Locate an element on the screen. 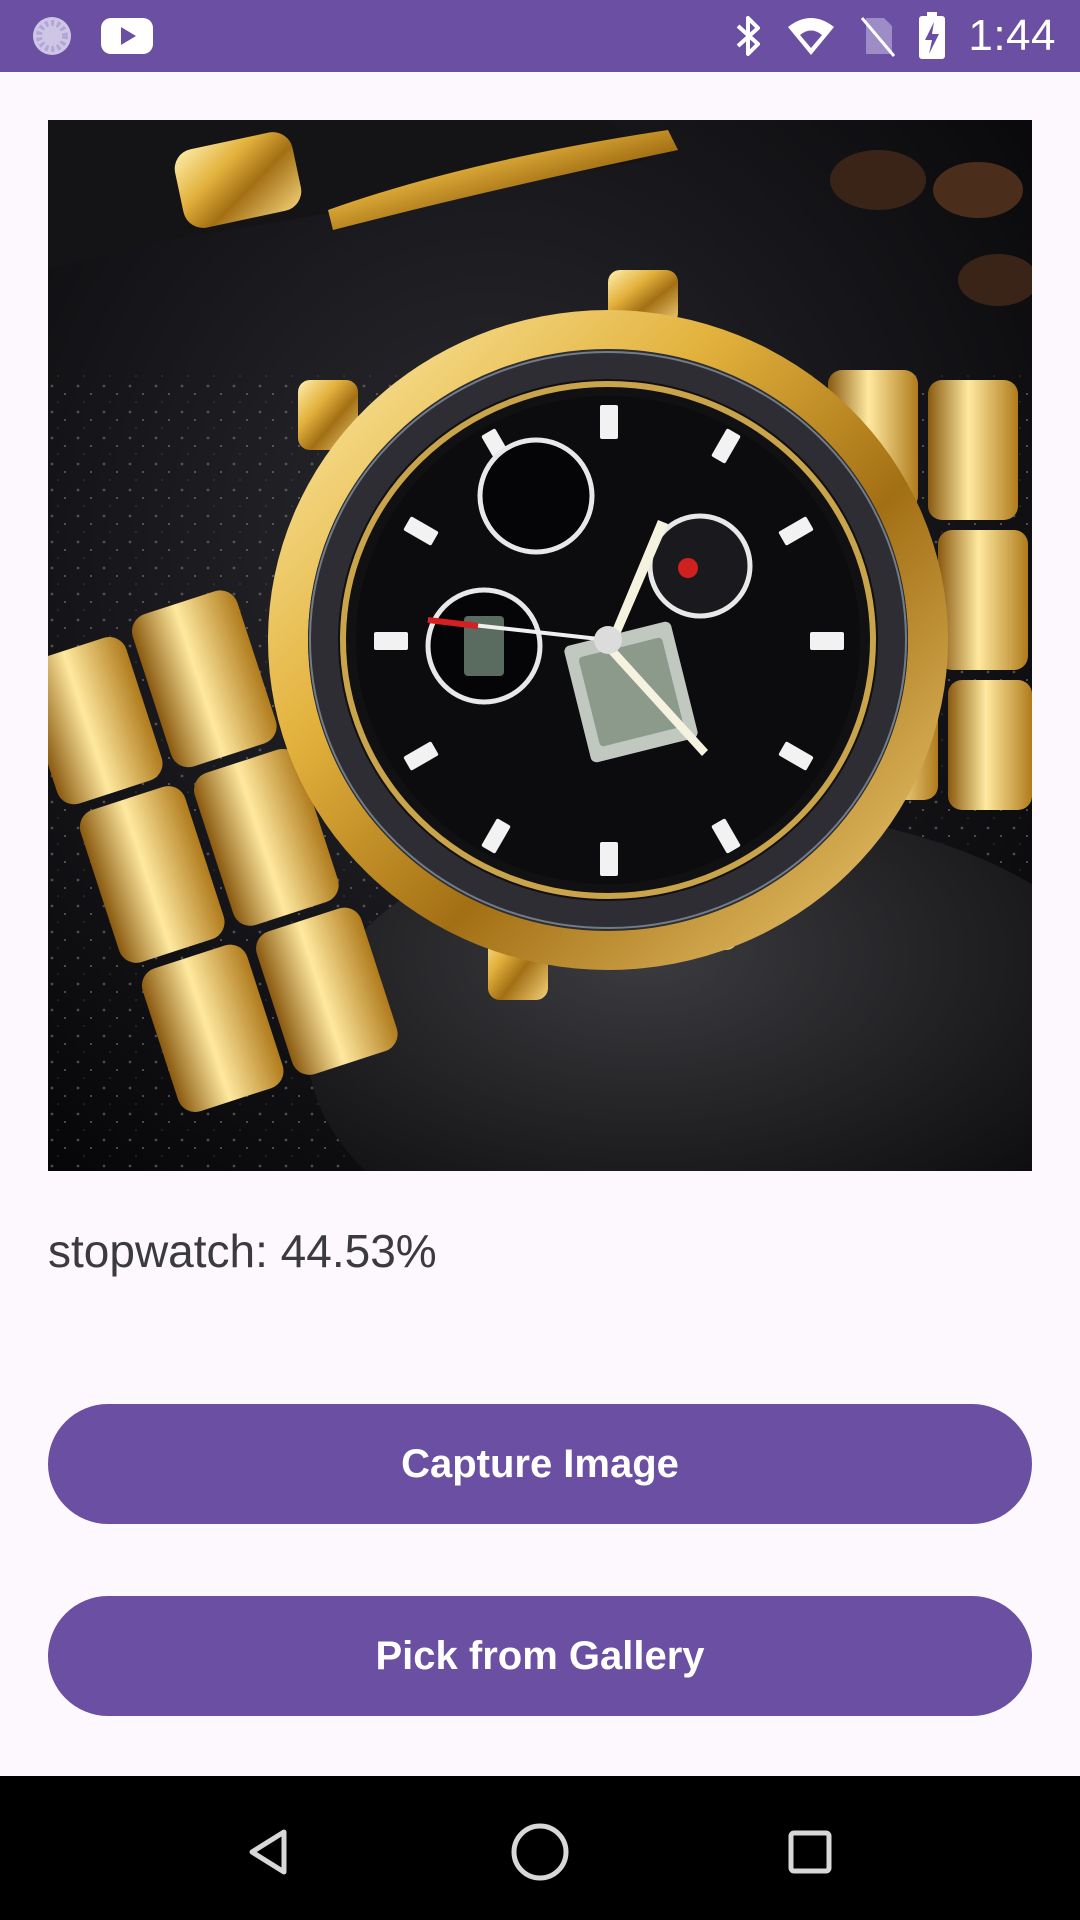 The width and height of the screenshot is (1080, 1920). status-left-group is located at coordinates (92, 36).